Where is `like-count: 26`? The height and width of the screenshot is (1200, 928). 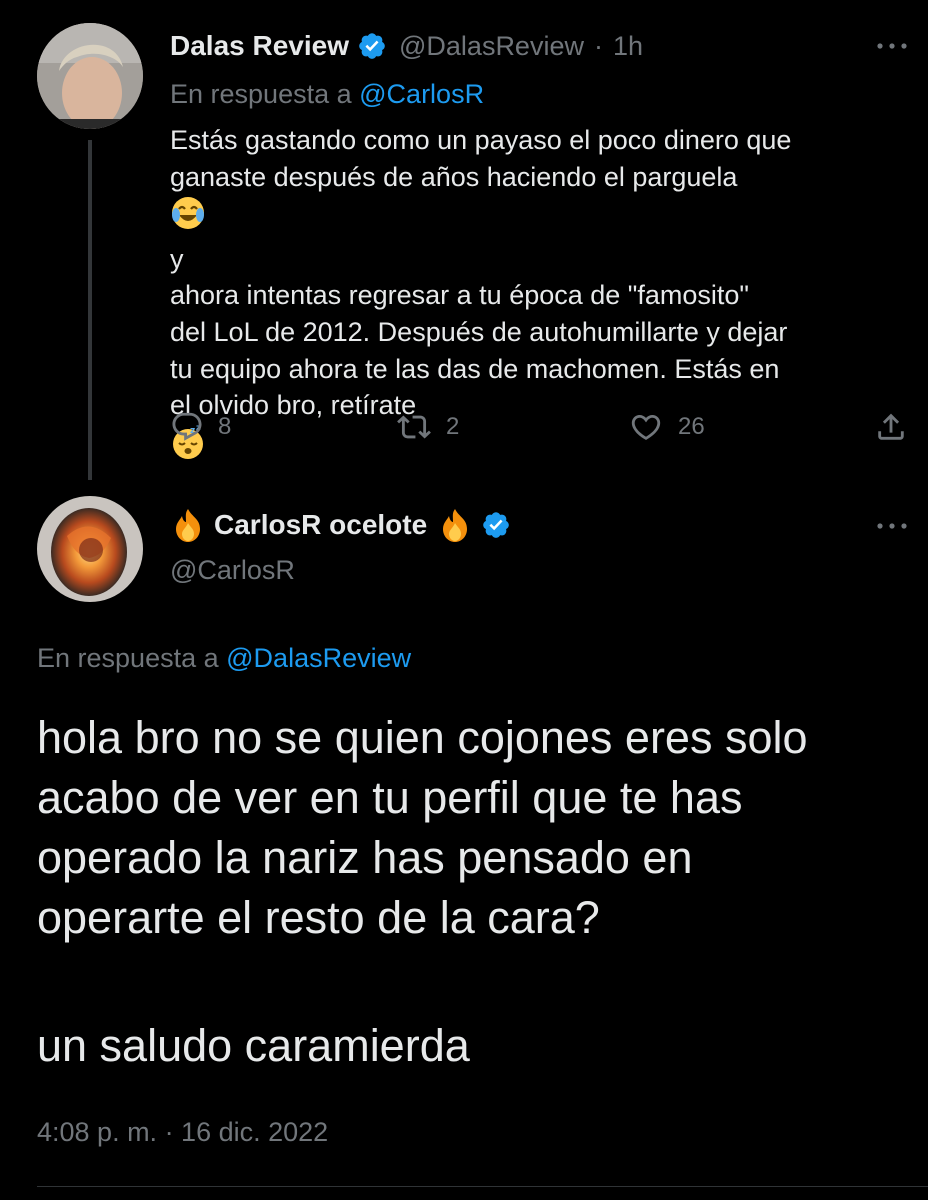
like-count: 26 is located at coordinates (691, 426).